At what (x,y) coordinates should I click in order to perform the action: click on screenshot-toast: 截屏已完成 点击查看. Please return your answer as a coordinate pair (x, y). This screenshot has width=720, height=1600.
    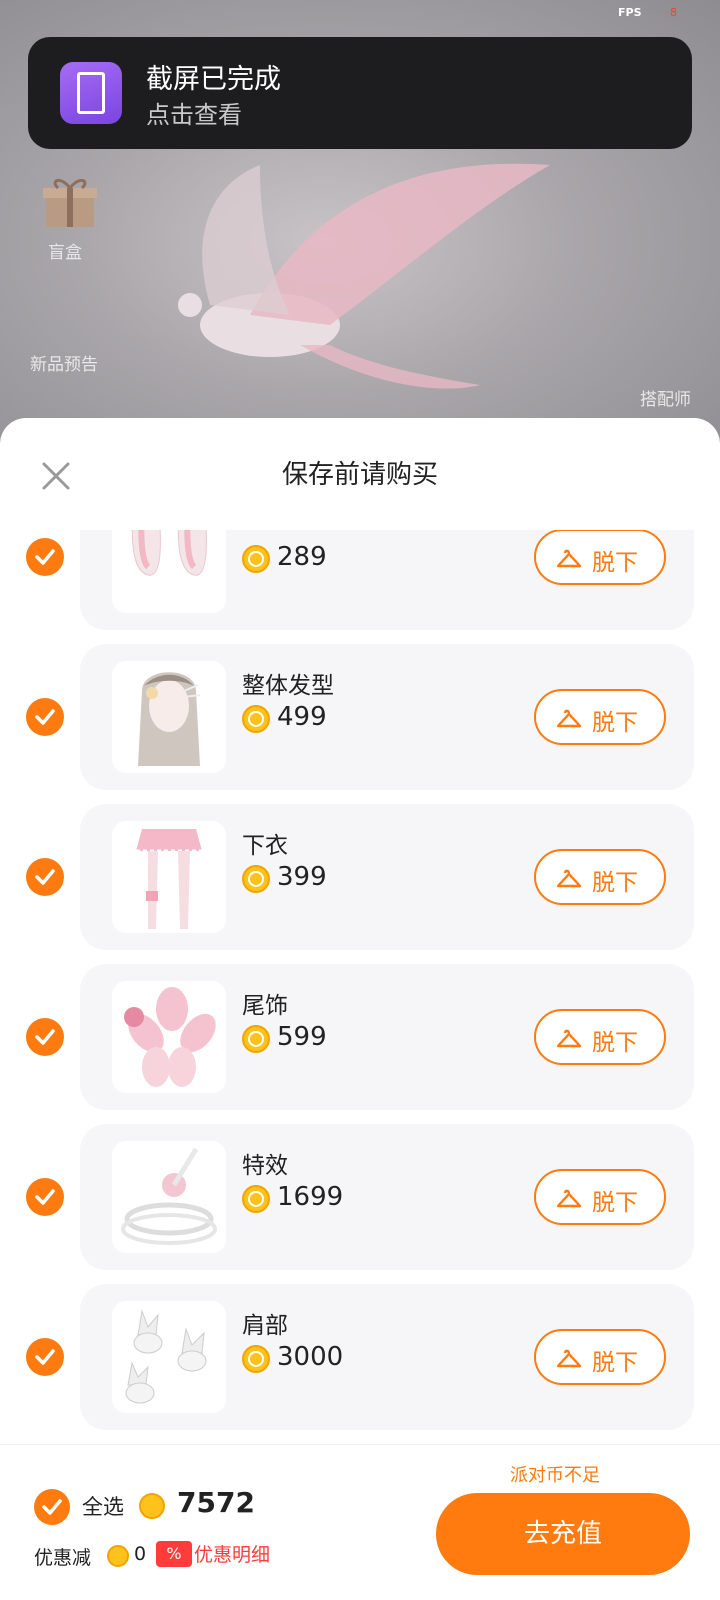
    Looking at the image, I should click on (360, 93).